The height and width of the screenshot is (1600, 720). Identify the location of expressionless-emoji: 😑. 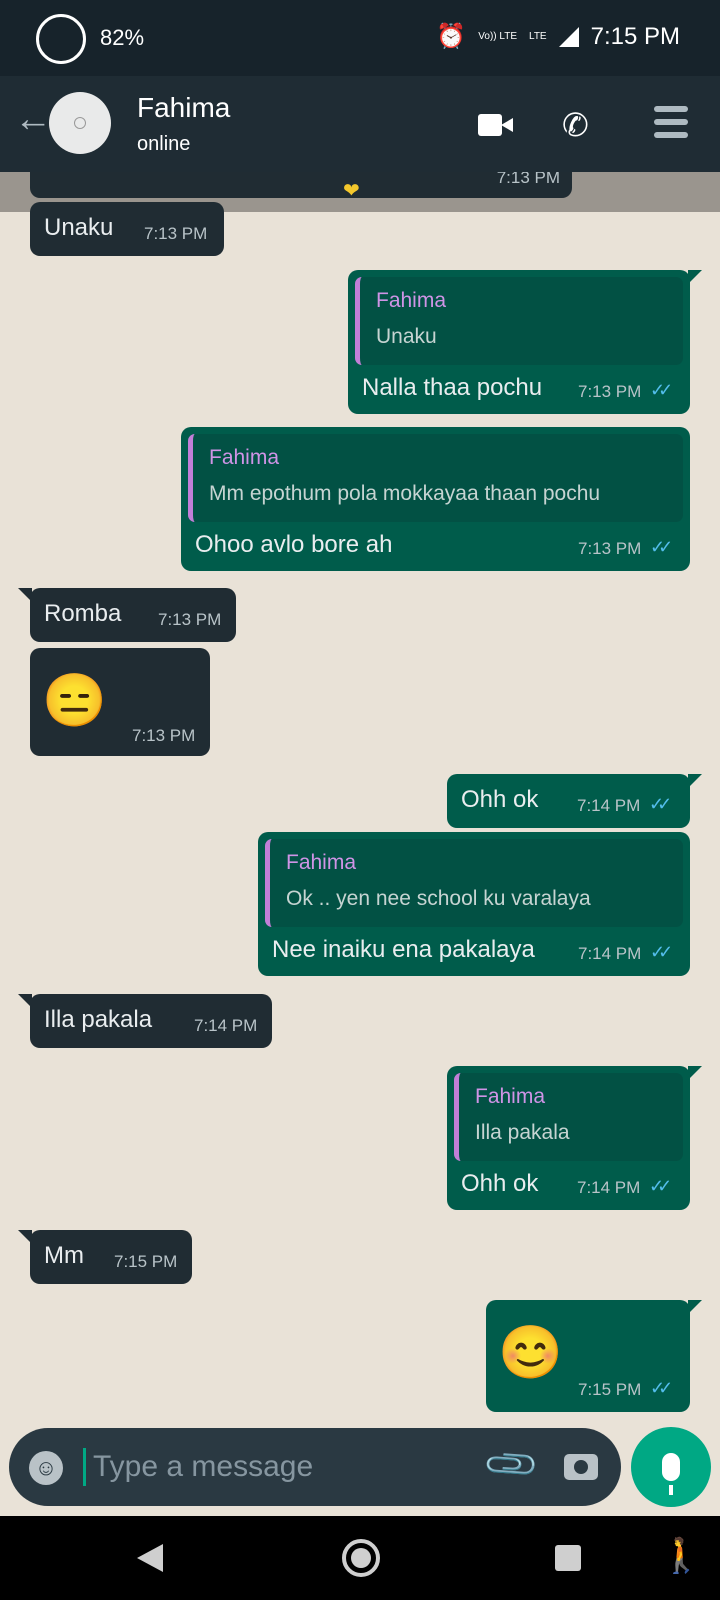
(74, 701).